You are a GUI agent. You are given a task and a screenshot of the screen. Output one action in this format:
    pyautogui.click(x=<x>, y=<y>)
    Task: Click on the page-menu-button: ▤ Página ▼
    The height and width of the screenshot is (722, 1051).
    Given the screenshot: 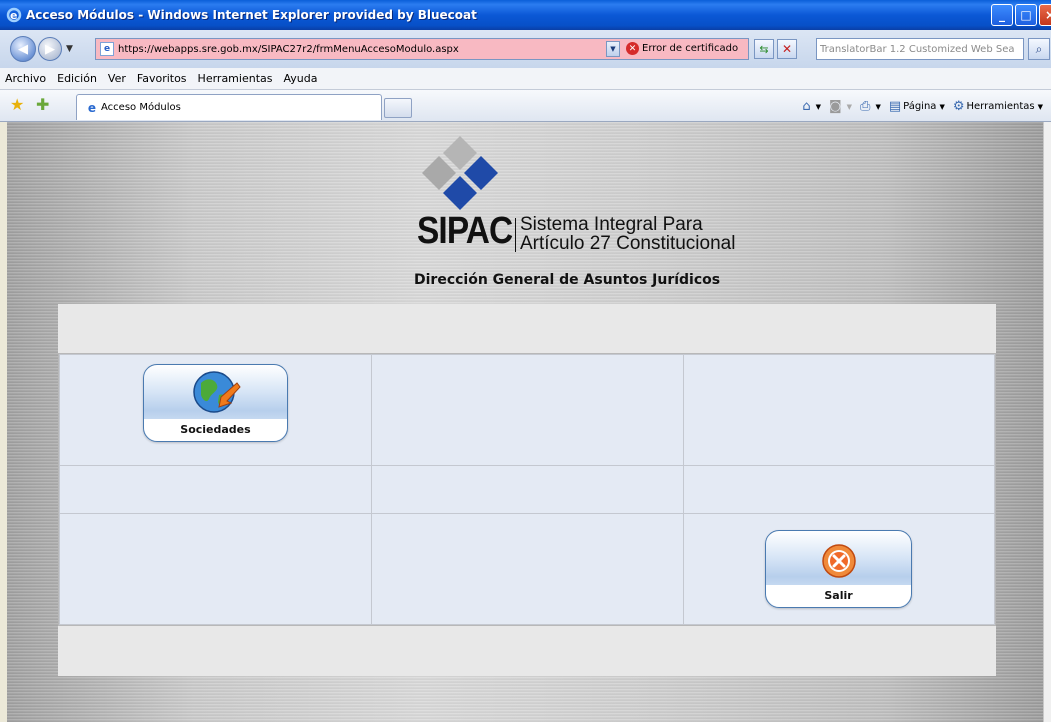 What is the action you would take?
    pyautogui.click(x=917, y=106)
    